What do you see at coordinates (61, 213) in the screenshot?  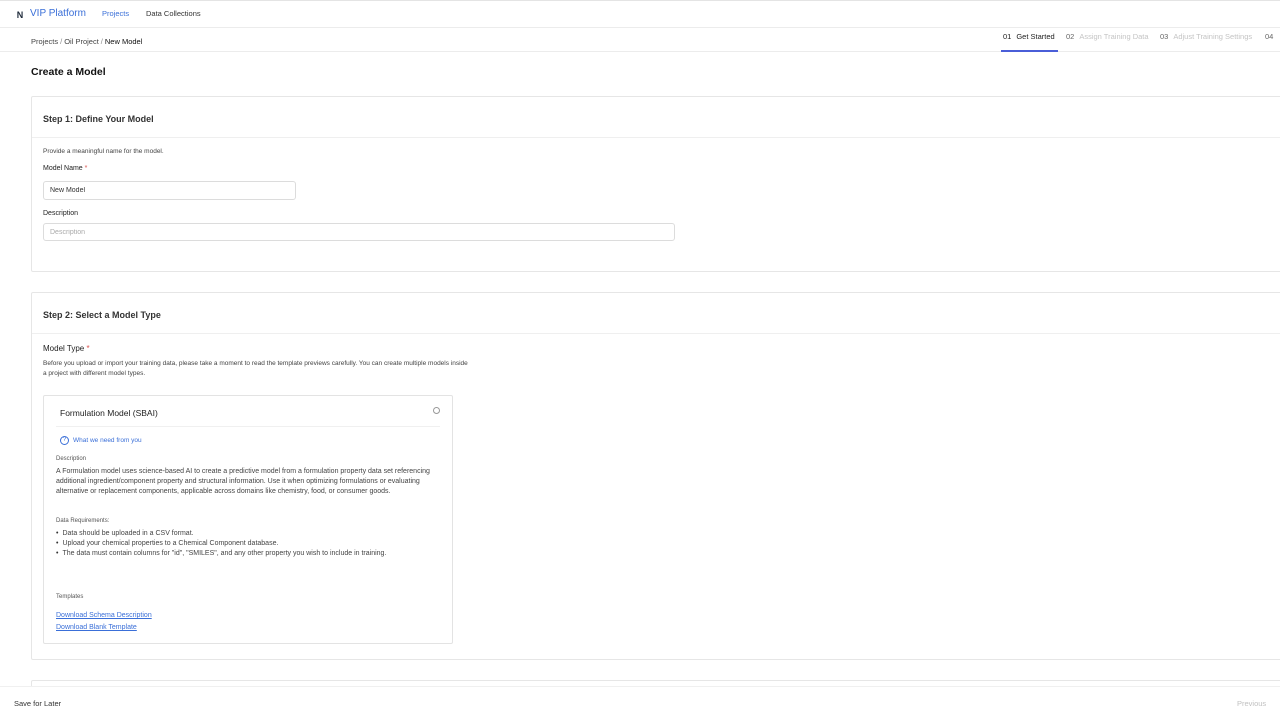 I see `description-label: Description` at bounding box center [61, 213].